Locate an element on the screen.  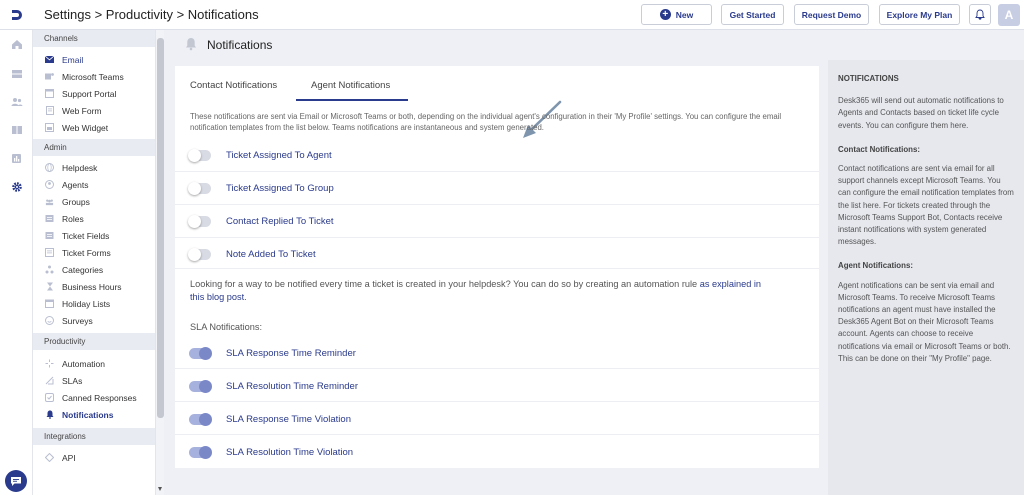
sidebar-item-label: Microsoft Teams is located at coordinates (93, 76).